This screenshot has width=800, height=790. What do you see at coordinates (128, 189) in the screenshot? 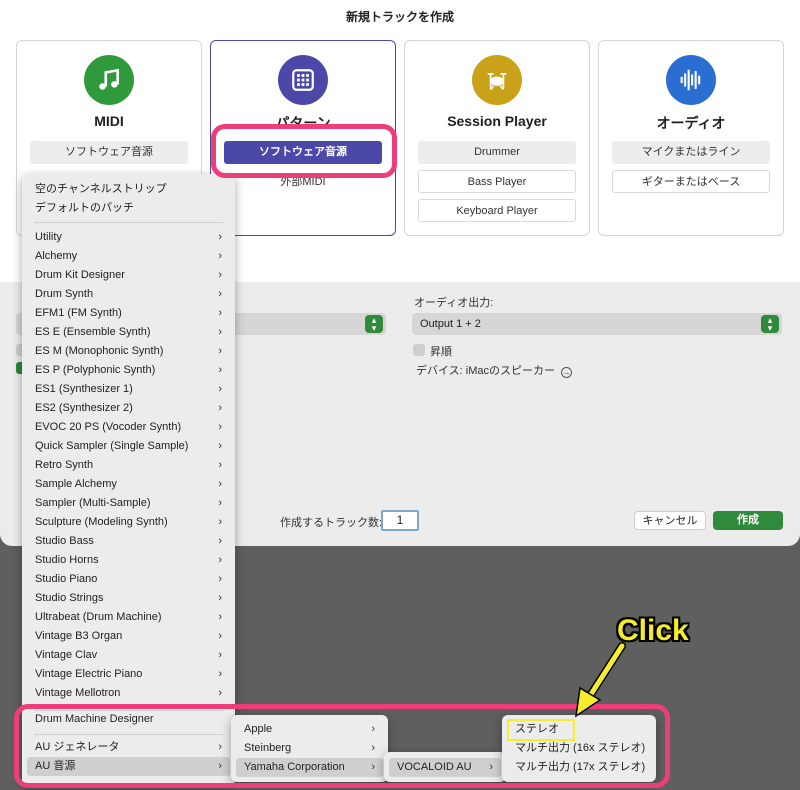
I see `menu-item-empty-channel-strip: 空のチャンネルストリップ` at bounding box center [128, 189].